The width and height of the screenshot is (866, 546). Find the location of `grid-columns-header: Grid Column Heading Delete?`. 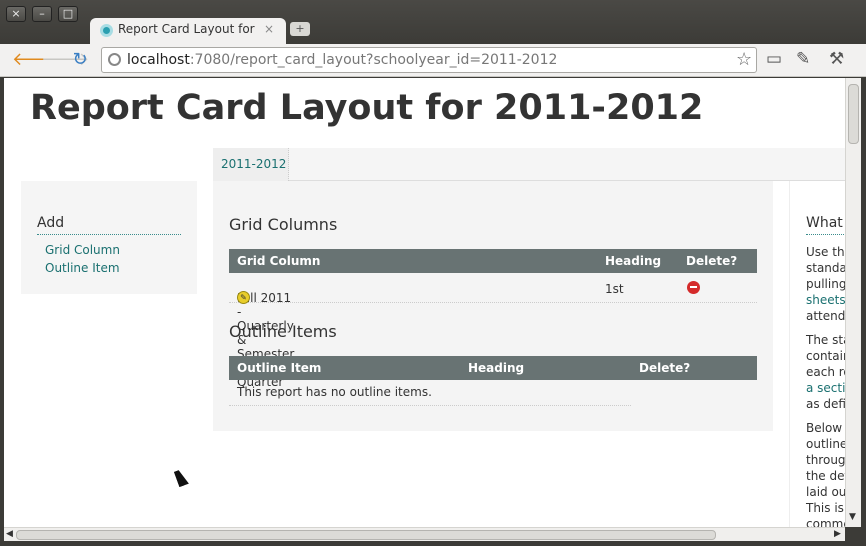

grid-columns-header: Grid Column Heading Delete? is located at coordinates (493, 261).